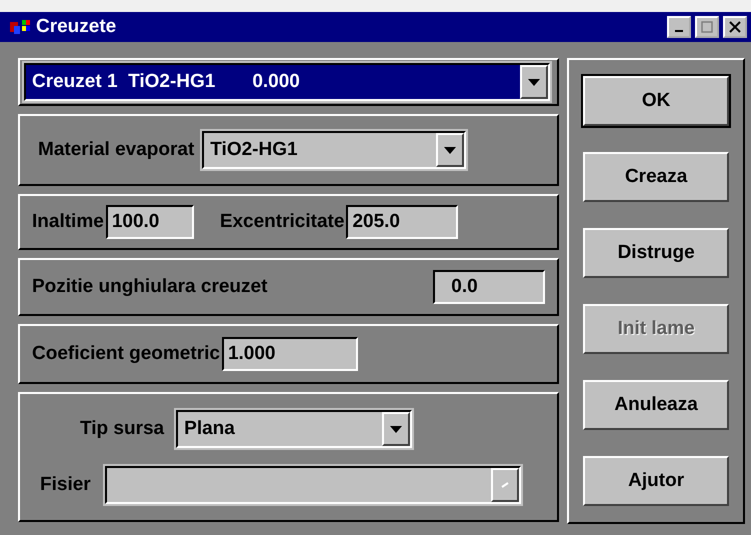  Describe the element at coordinates (679, 31) in the screenshot. I see `minimize-icon` at that location.